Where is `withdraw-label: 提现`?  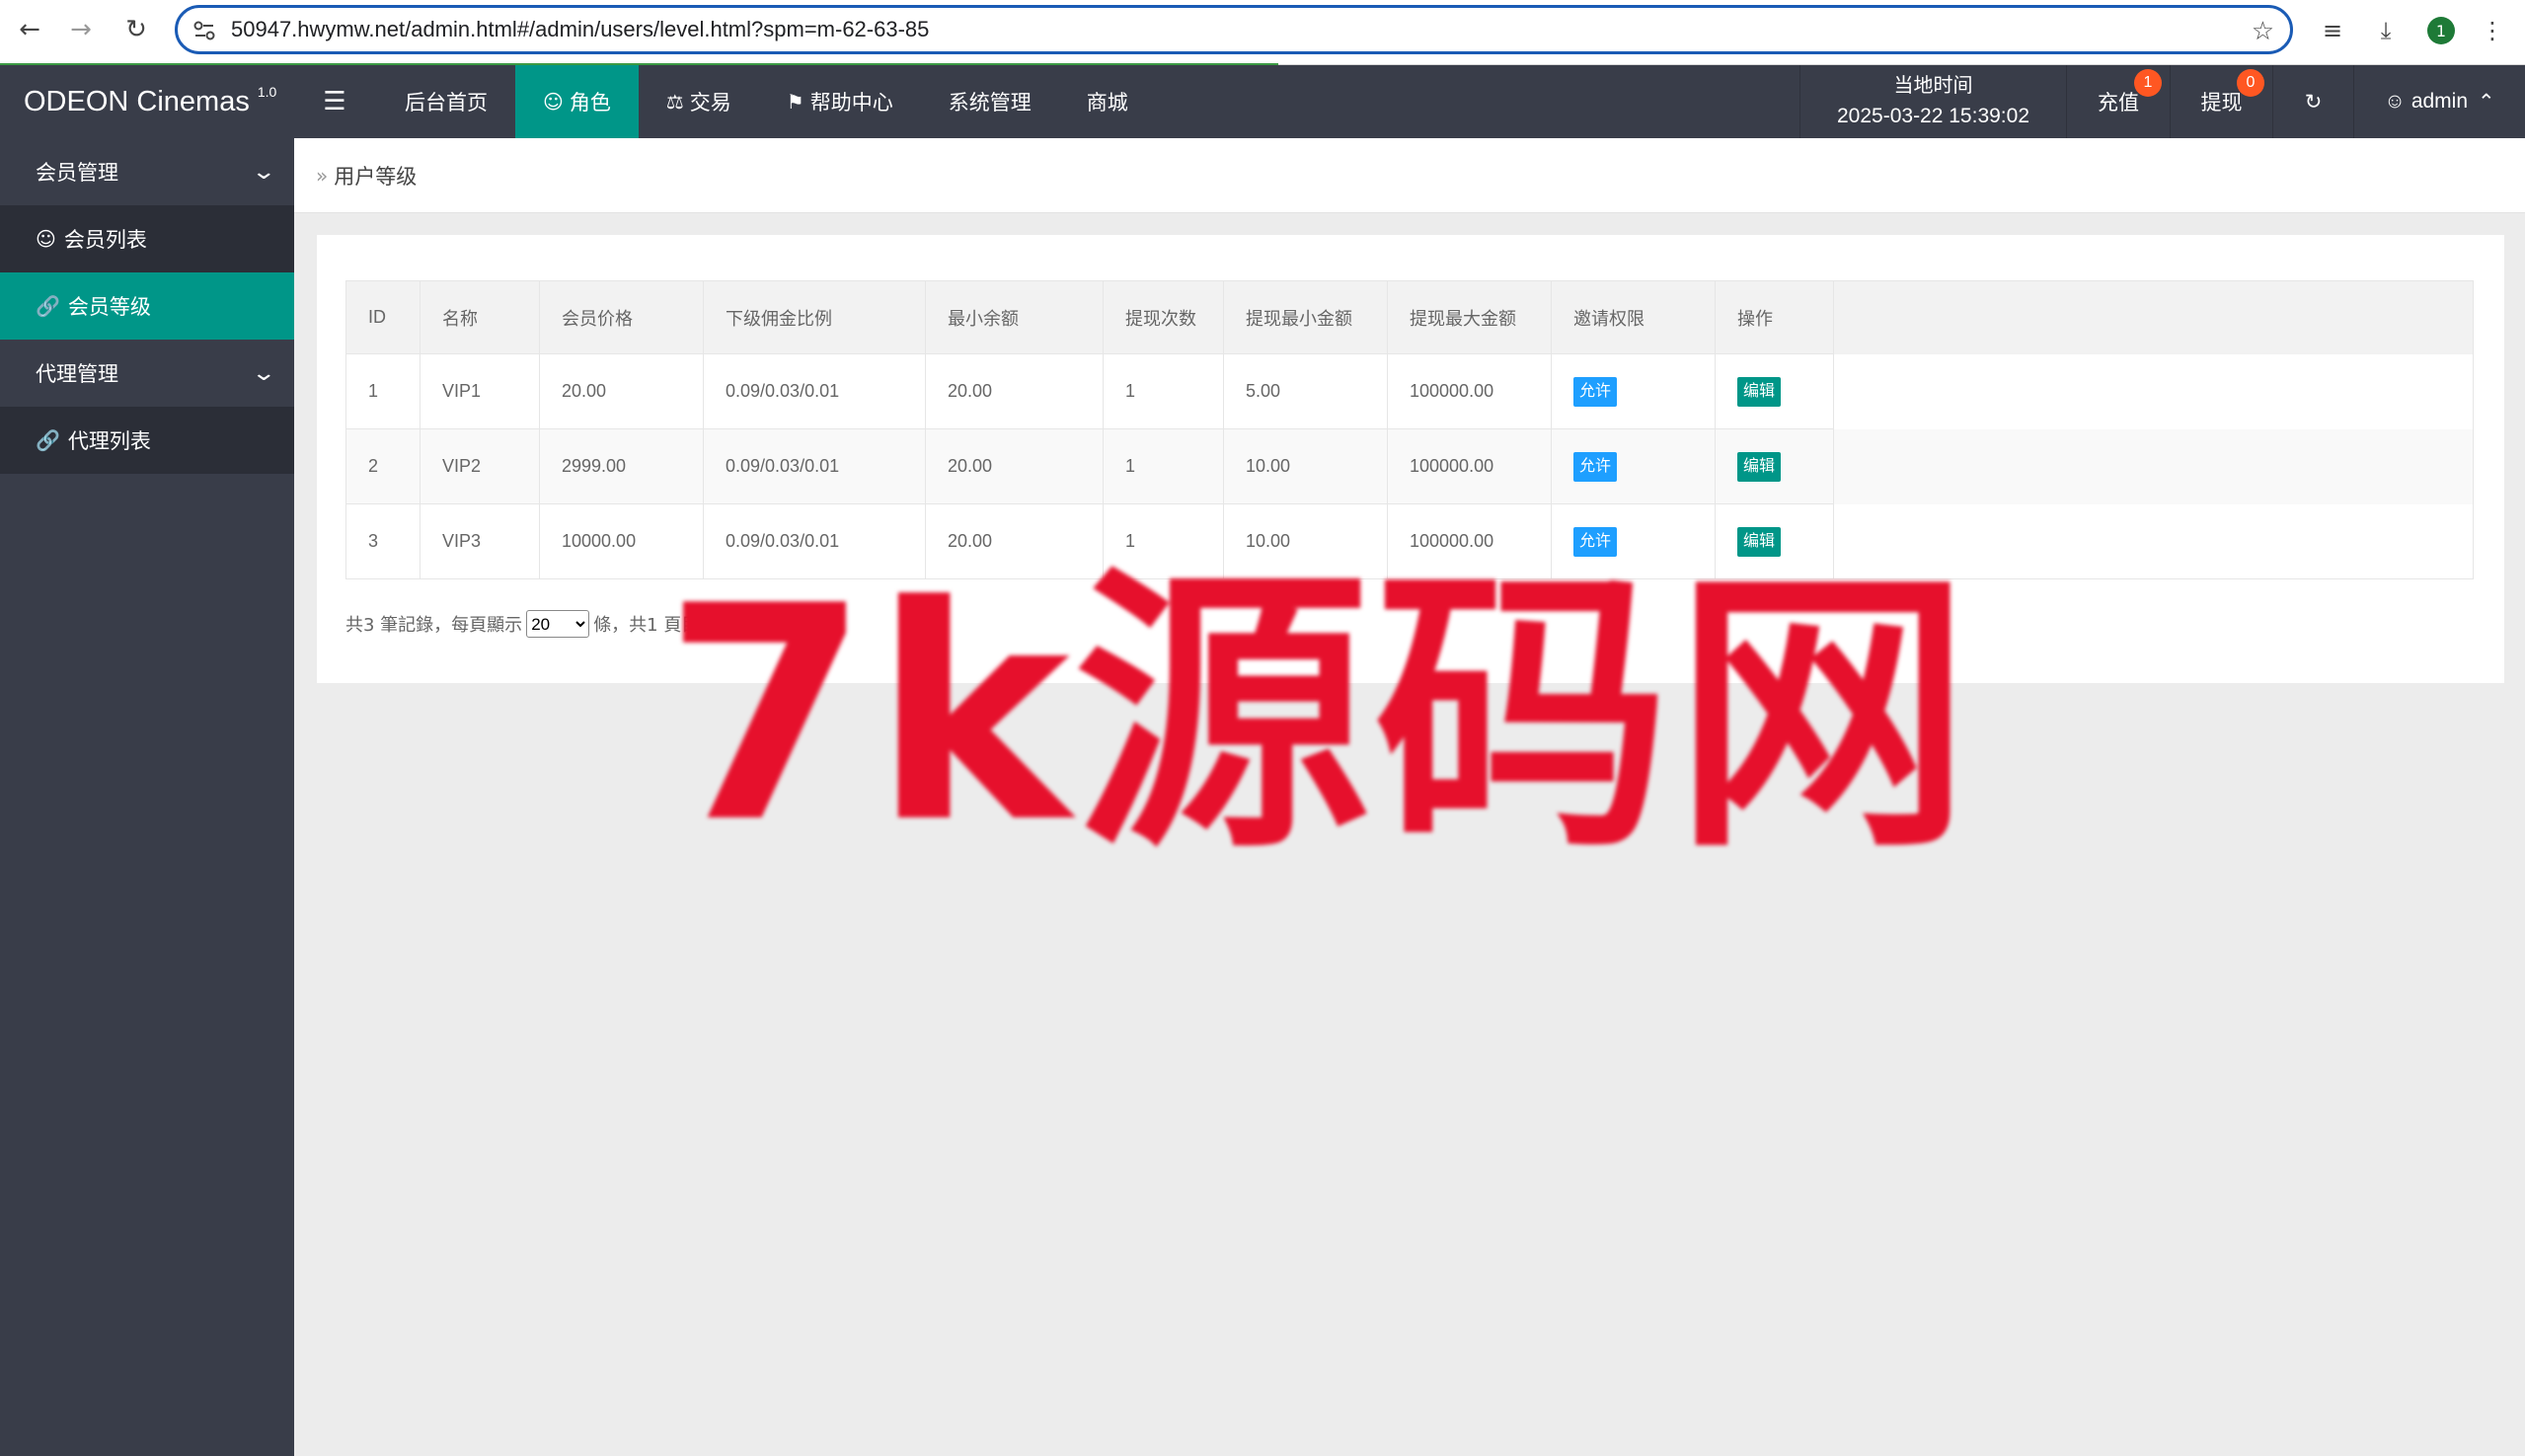
withdraw-label: 提现 is located at coordinates (2221, 103).